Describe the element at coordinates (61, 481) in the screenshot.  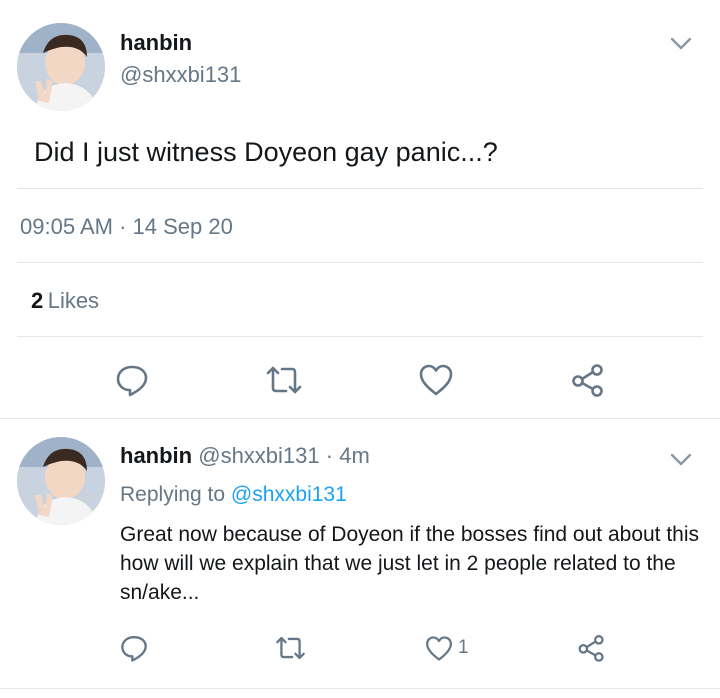
I see `reply-avatar` at that location.